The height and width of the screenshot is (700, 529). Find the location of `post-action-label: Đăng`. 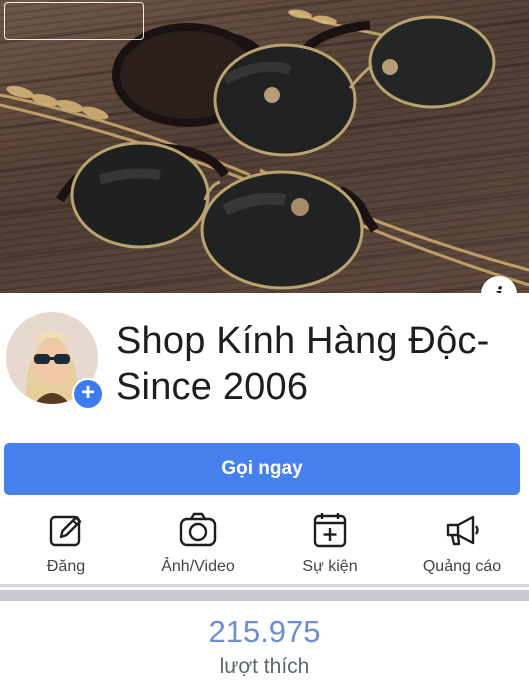

post-action-label: Đăng is located at coordinates (66, 566).